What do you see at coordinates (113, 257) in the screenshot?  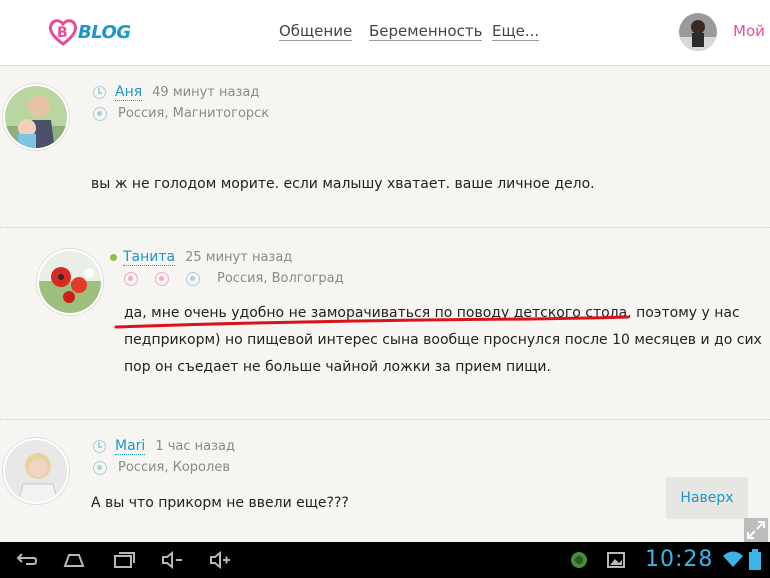 I see `online-status-icon` at bounding box center [113, 257].